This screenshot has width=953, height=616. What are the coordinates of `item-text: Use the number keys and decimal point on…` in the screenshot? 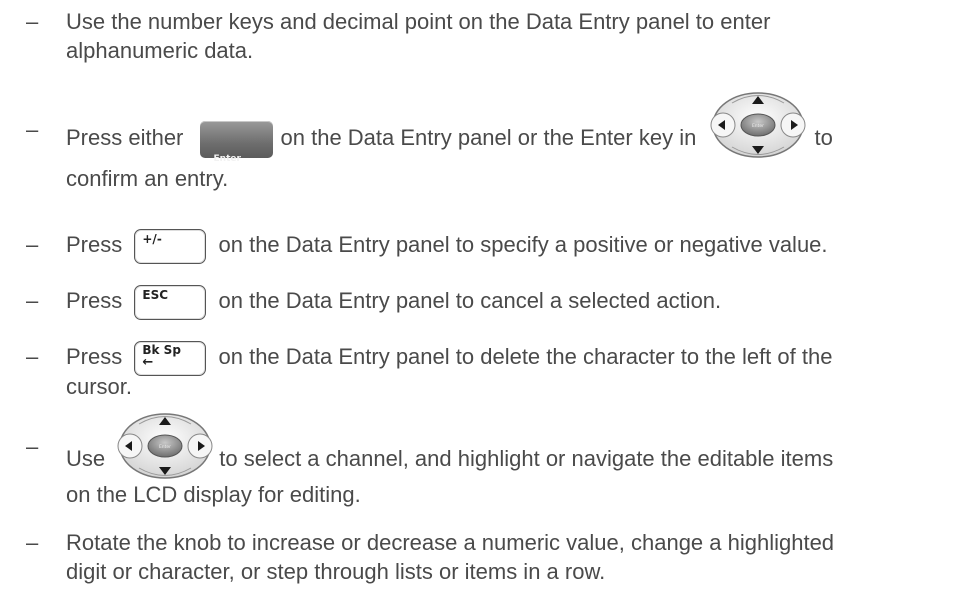 It's located at (418, 21).